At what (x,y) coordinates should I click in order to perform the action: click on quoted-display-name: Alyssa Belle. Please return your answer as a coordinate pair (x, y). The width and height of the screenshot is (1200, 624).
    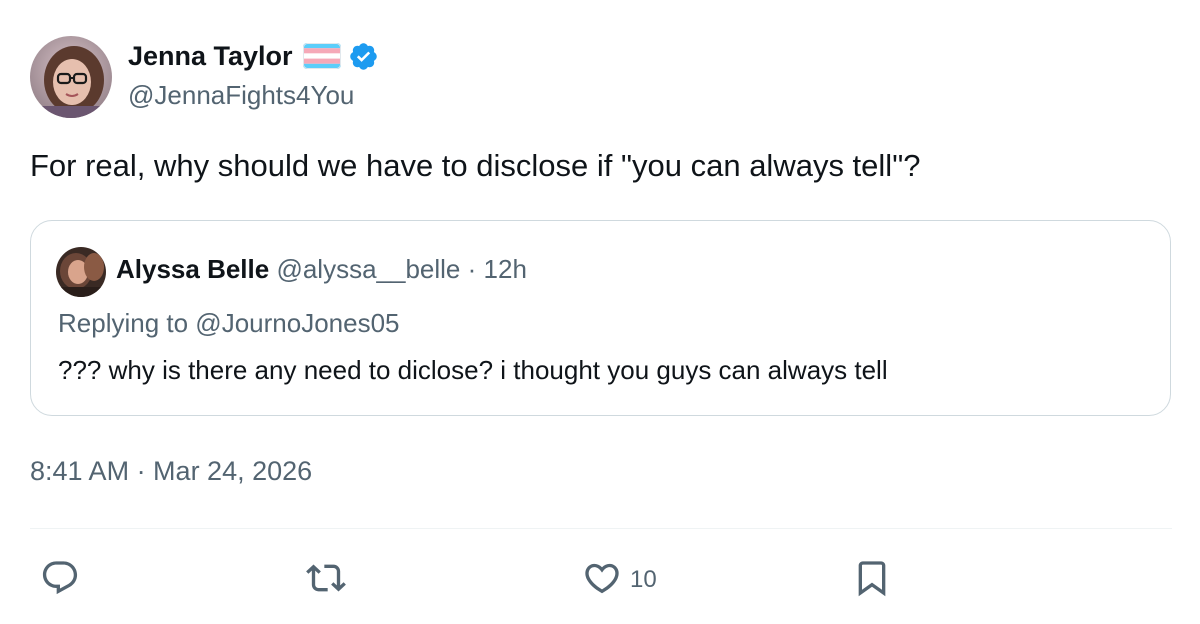
    Looking at the image, I should click on (192, 269).